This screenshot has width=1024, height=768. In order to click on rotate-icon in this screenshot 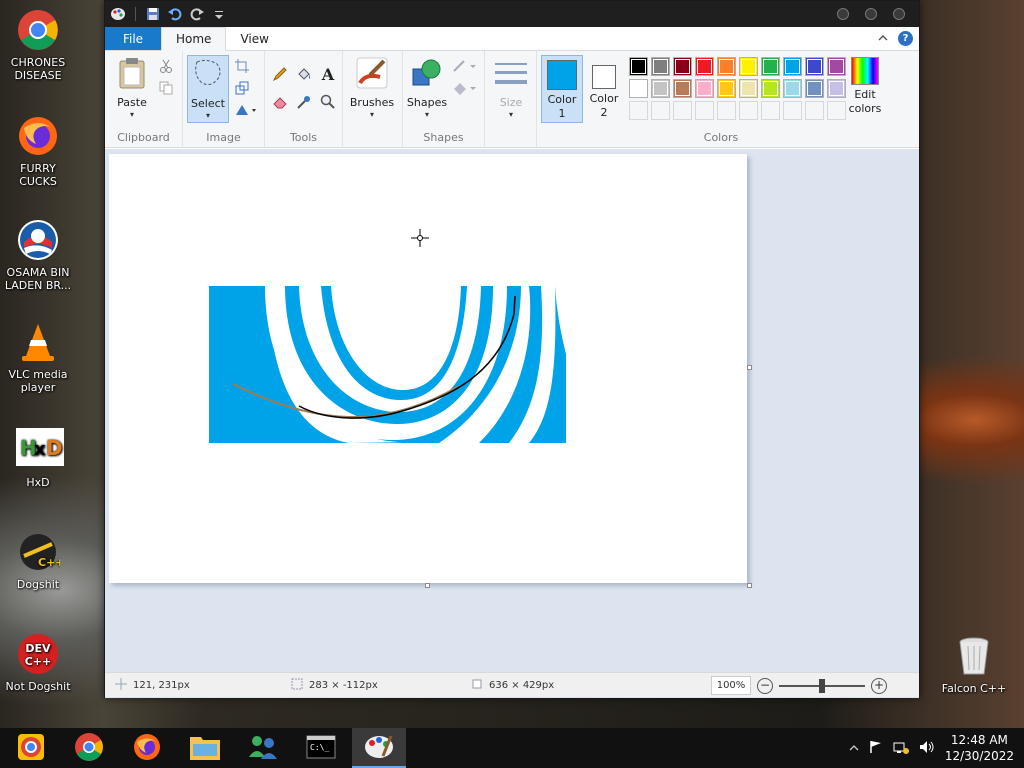, I will do `click(246, 110)`.